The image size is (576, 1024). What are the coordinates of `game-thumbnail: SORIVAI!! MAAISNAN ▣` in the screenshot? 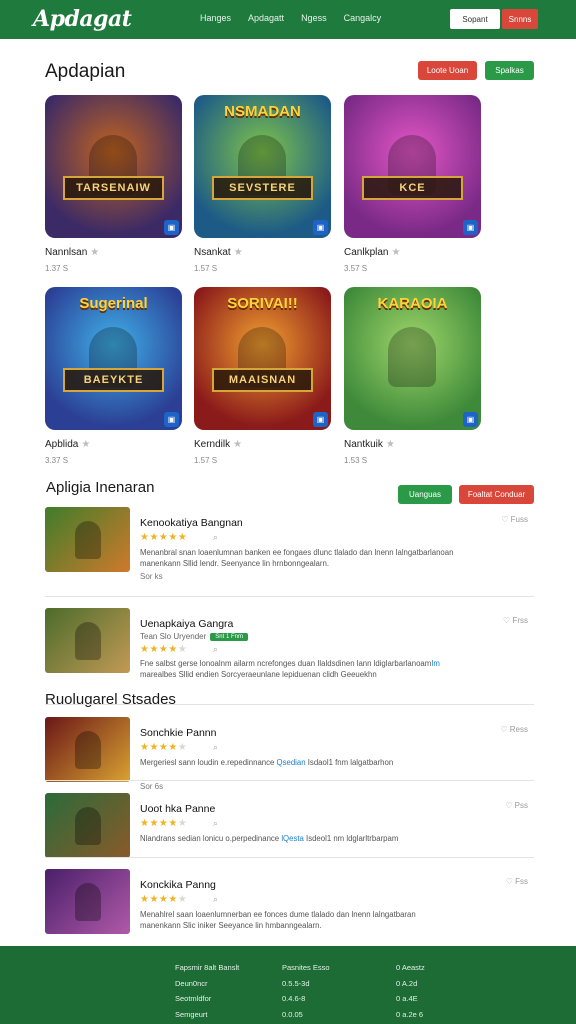 It's located at (262, 358).